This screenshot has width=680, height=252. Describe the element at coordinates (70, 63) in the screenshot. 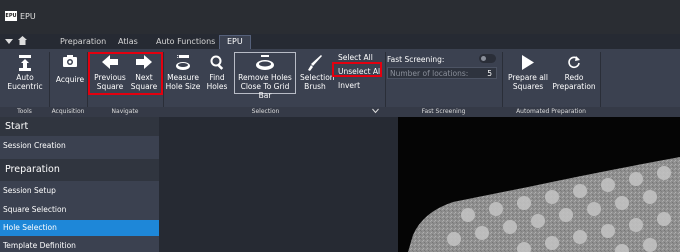

I see `camera-icon` at that location.